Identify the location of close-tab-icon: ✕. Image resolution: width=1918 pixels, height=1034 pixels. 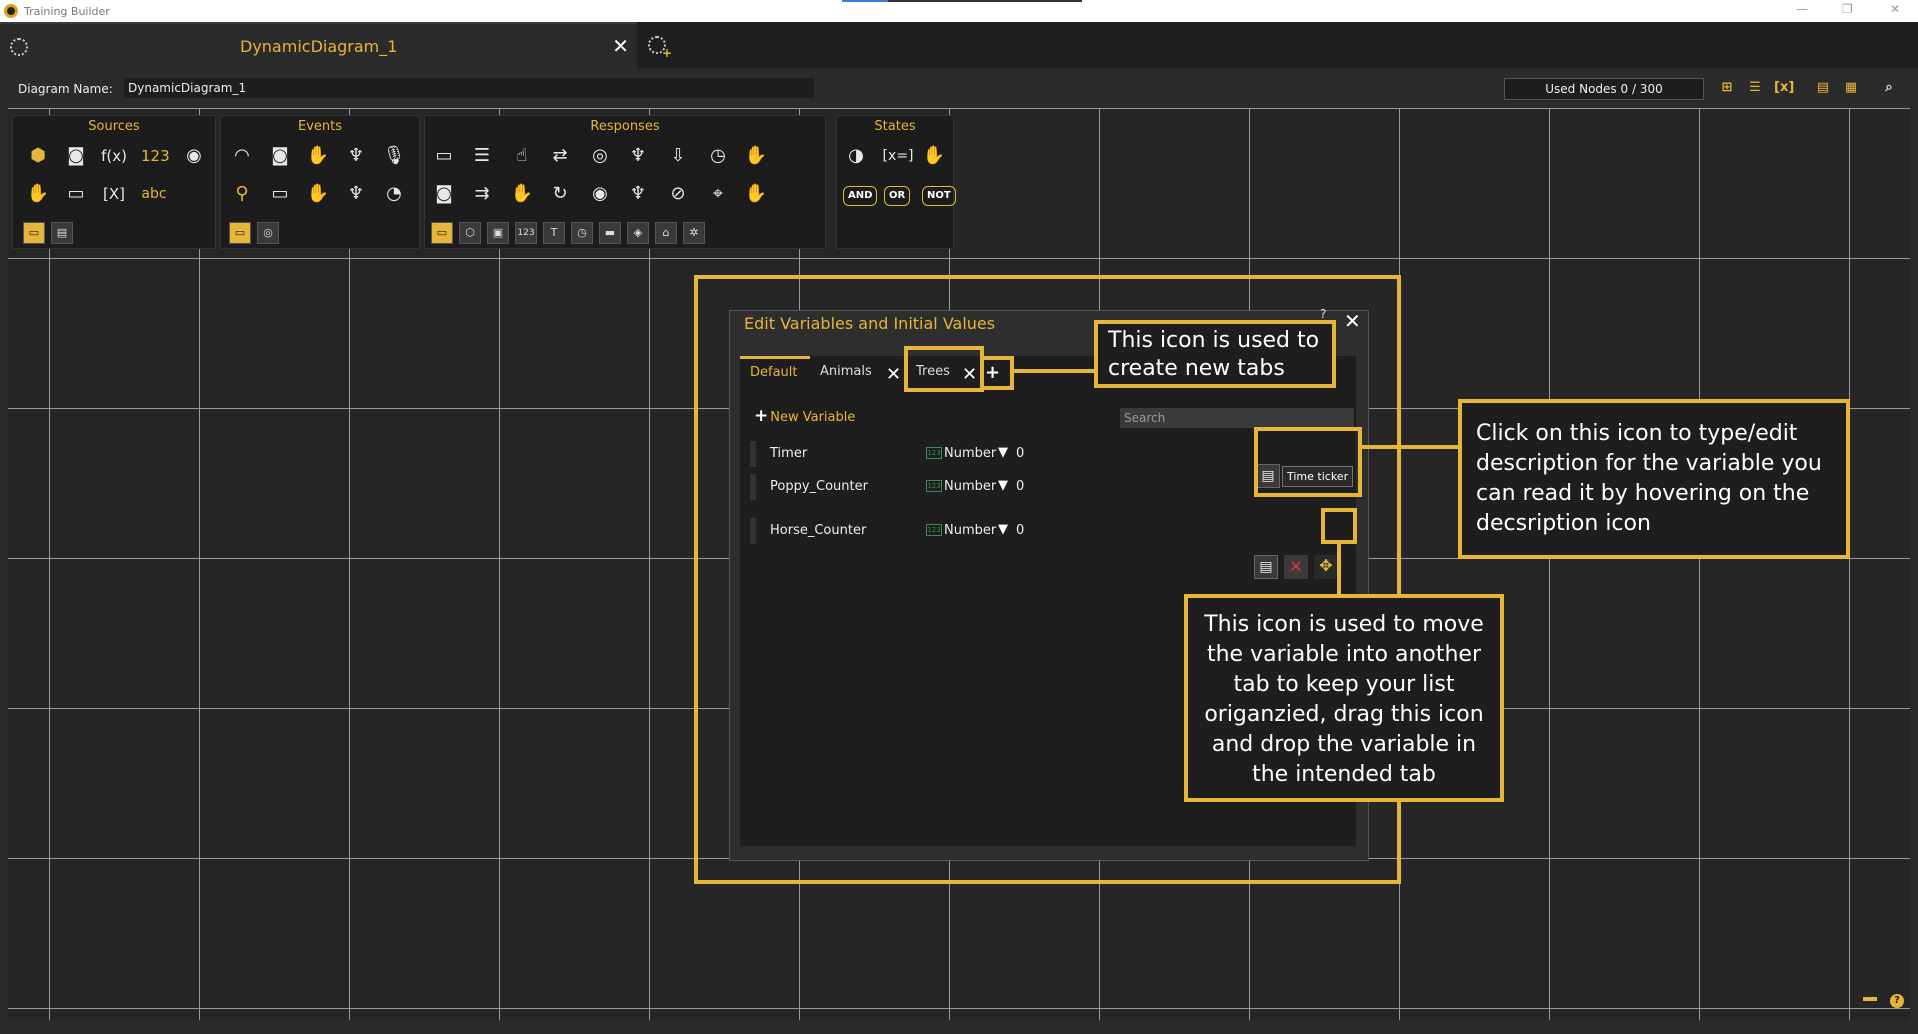
(620, 46).